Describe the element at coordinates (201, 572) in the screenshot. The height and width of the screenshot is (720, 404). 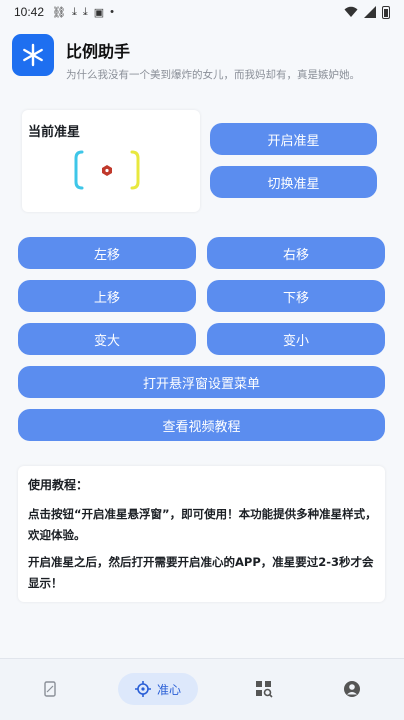
I see `tutorial-paragraph-2: 开启准星之后，然后打开需要开启准心的APP，准星要过2-3秒才会显示！` at that location.